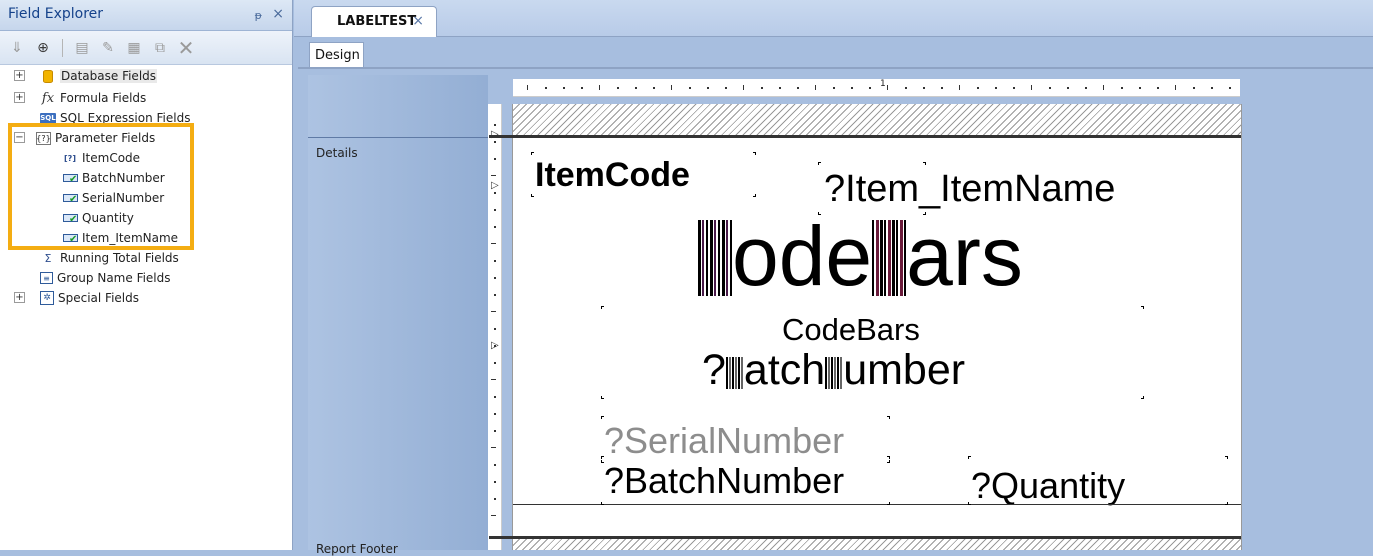  I want to click on new-icon: ▤, so click(82, 48).